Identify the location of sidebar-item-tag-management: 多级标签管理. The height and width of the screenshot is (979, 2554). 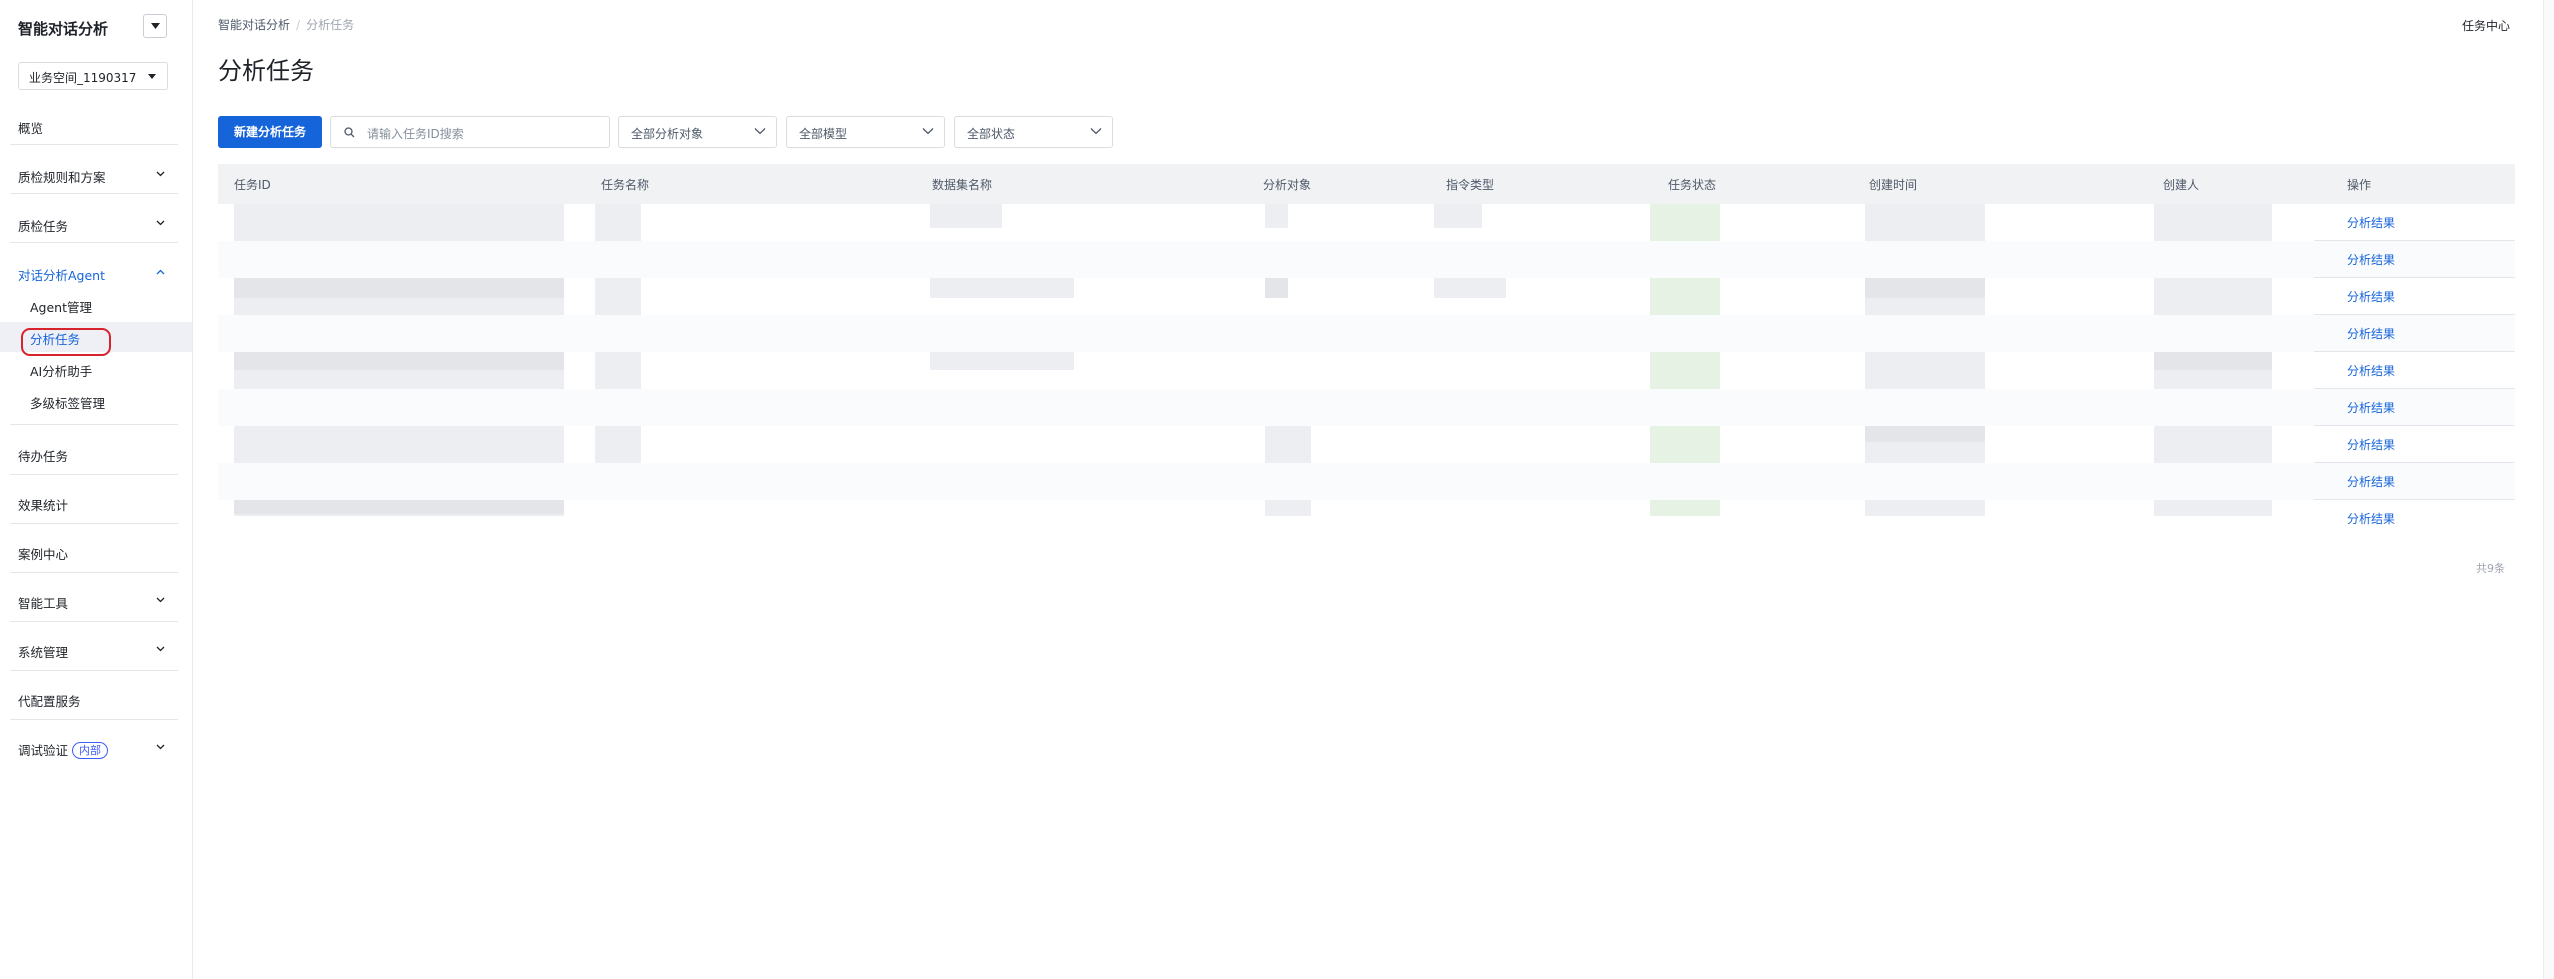
(96, 401).